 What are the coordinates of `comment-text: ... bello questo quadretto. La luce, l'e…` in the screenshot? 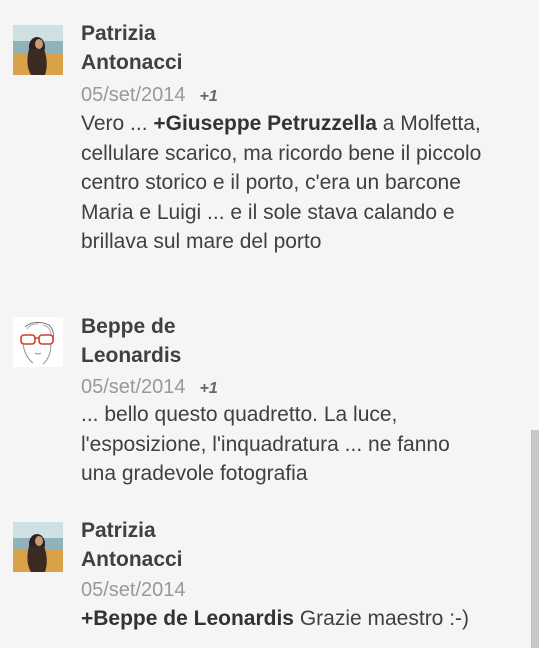 It's located at (265, 444).